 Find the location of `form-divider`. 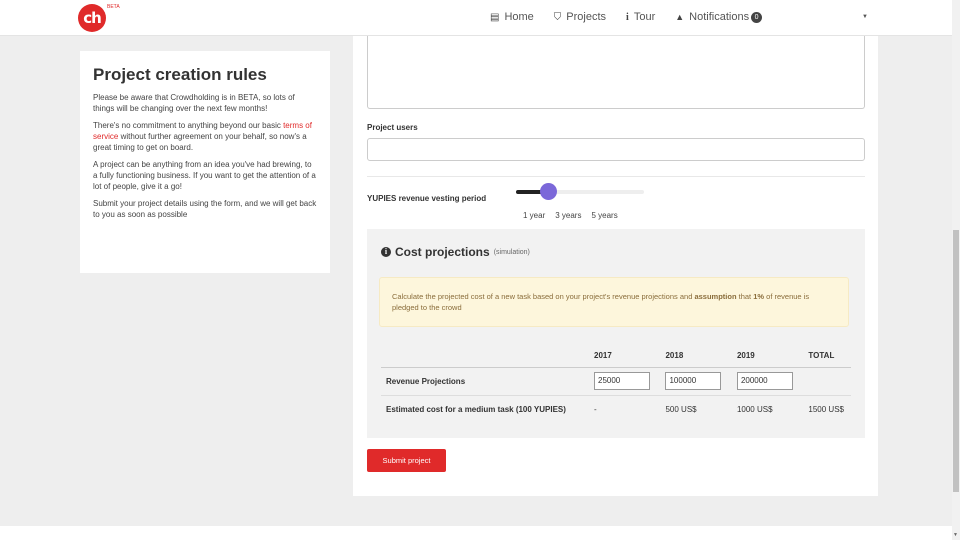

form-divider is located at coordinates (616, 176).